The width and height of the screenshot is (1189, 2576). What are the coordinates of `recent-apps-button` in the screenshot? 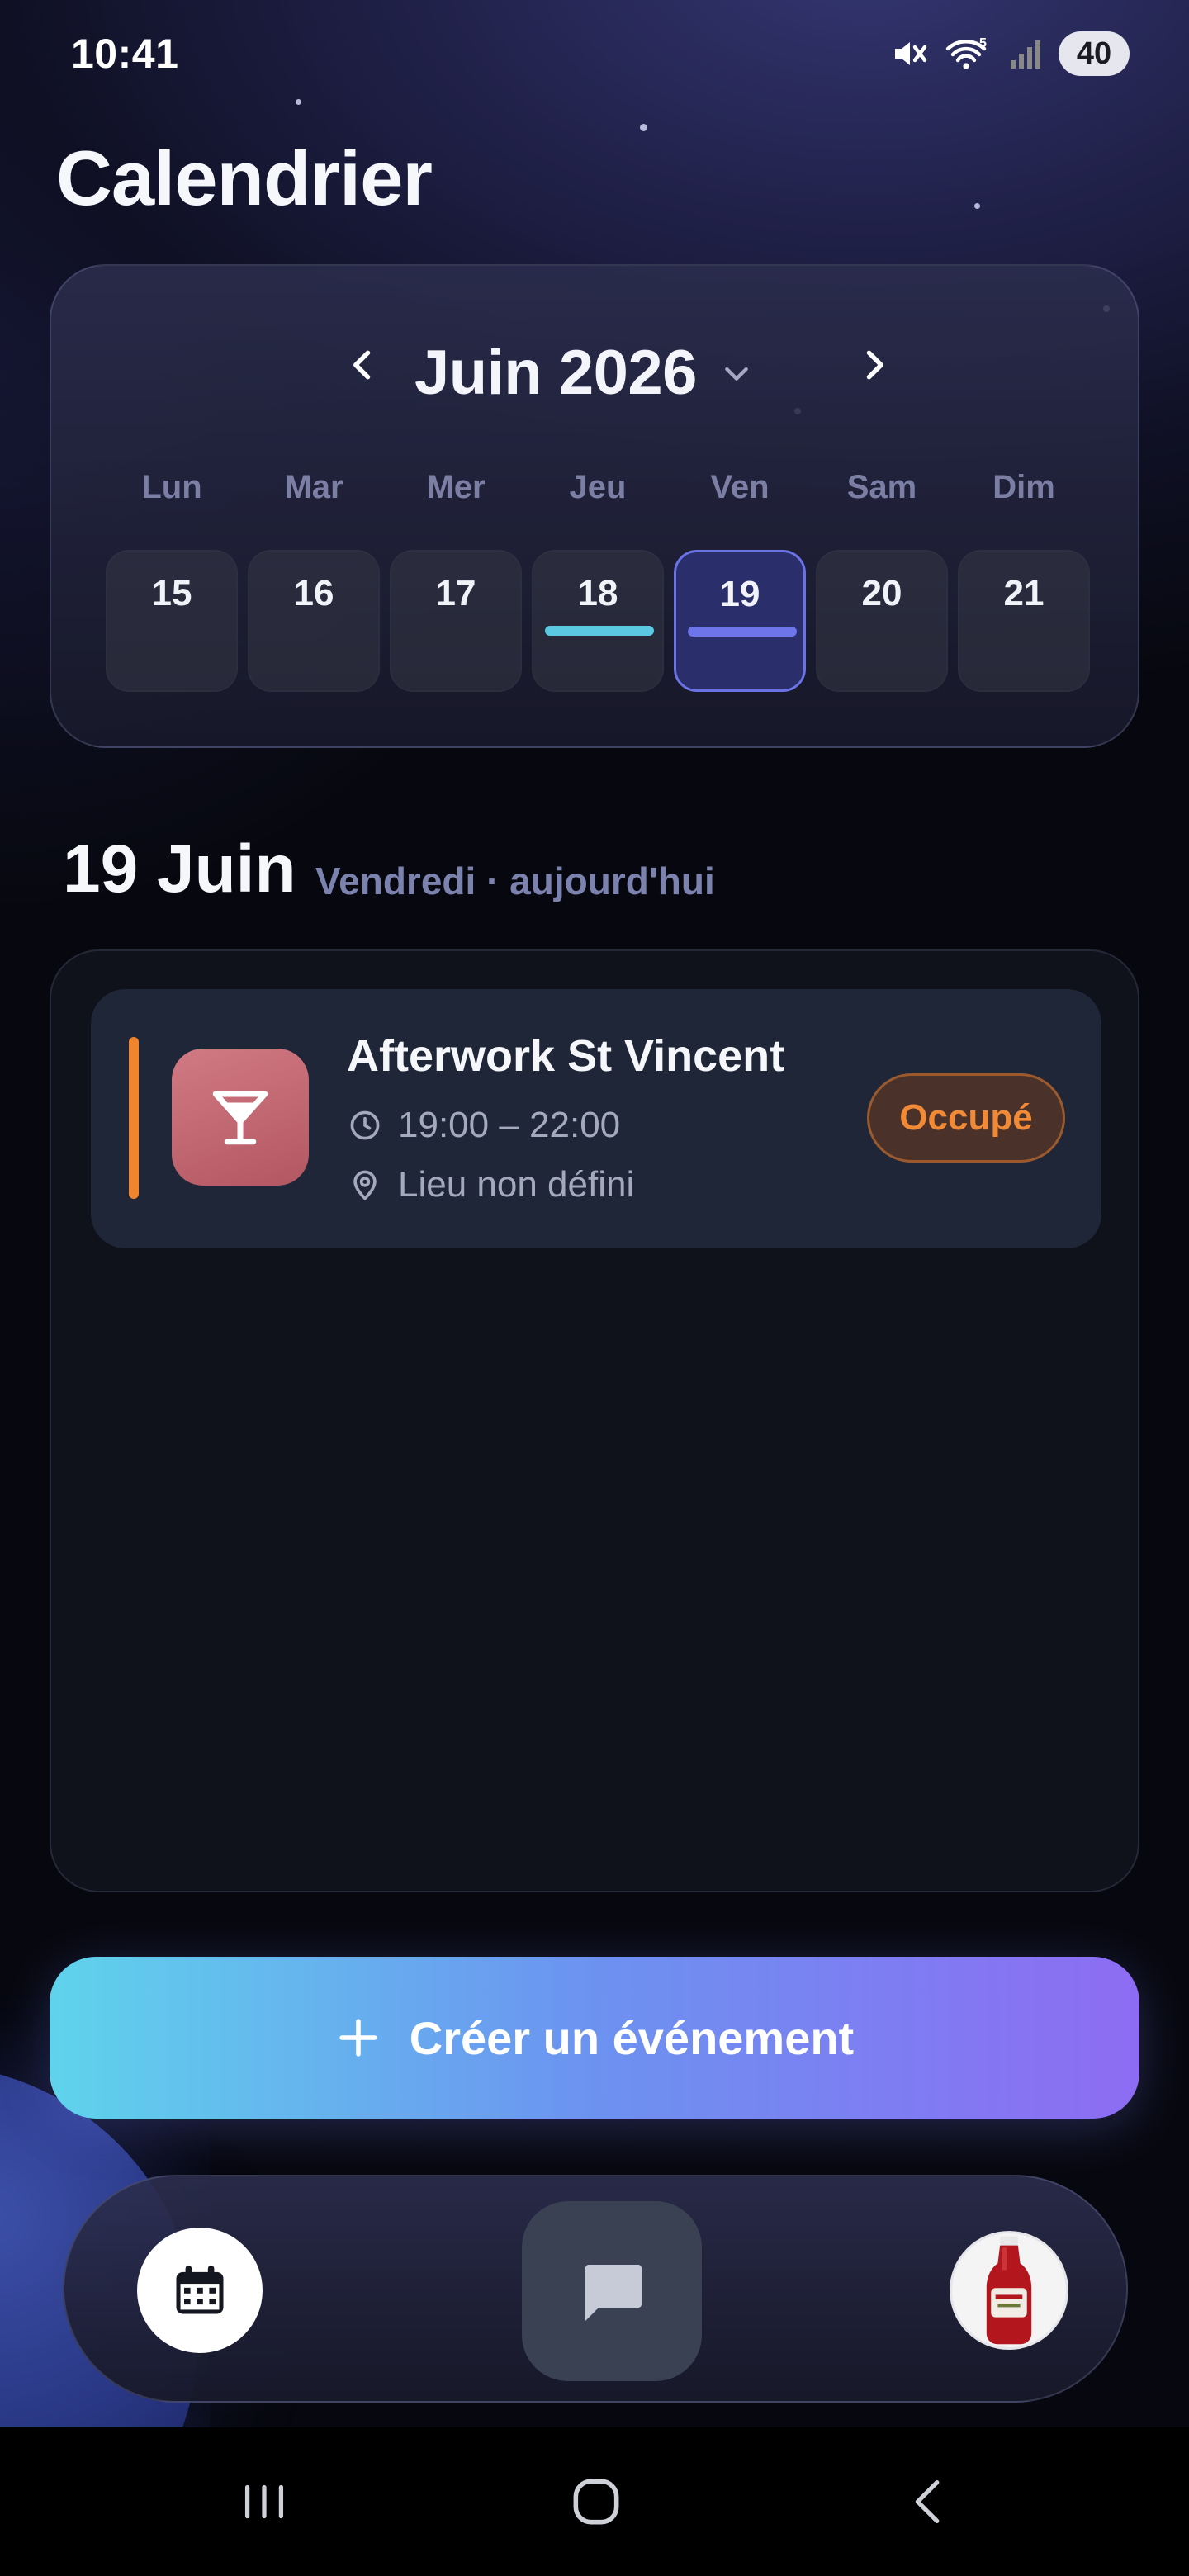 It's located at (264, 2502).